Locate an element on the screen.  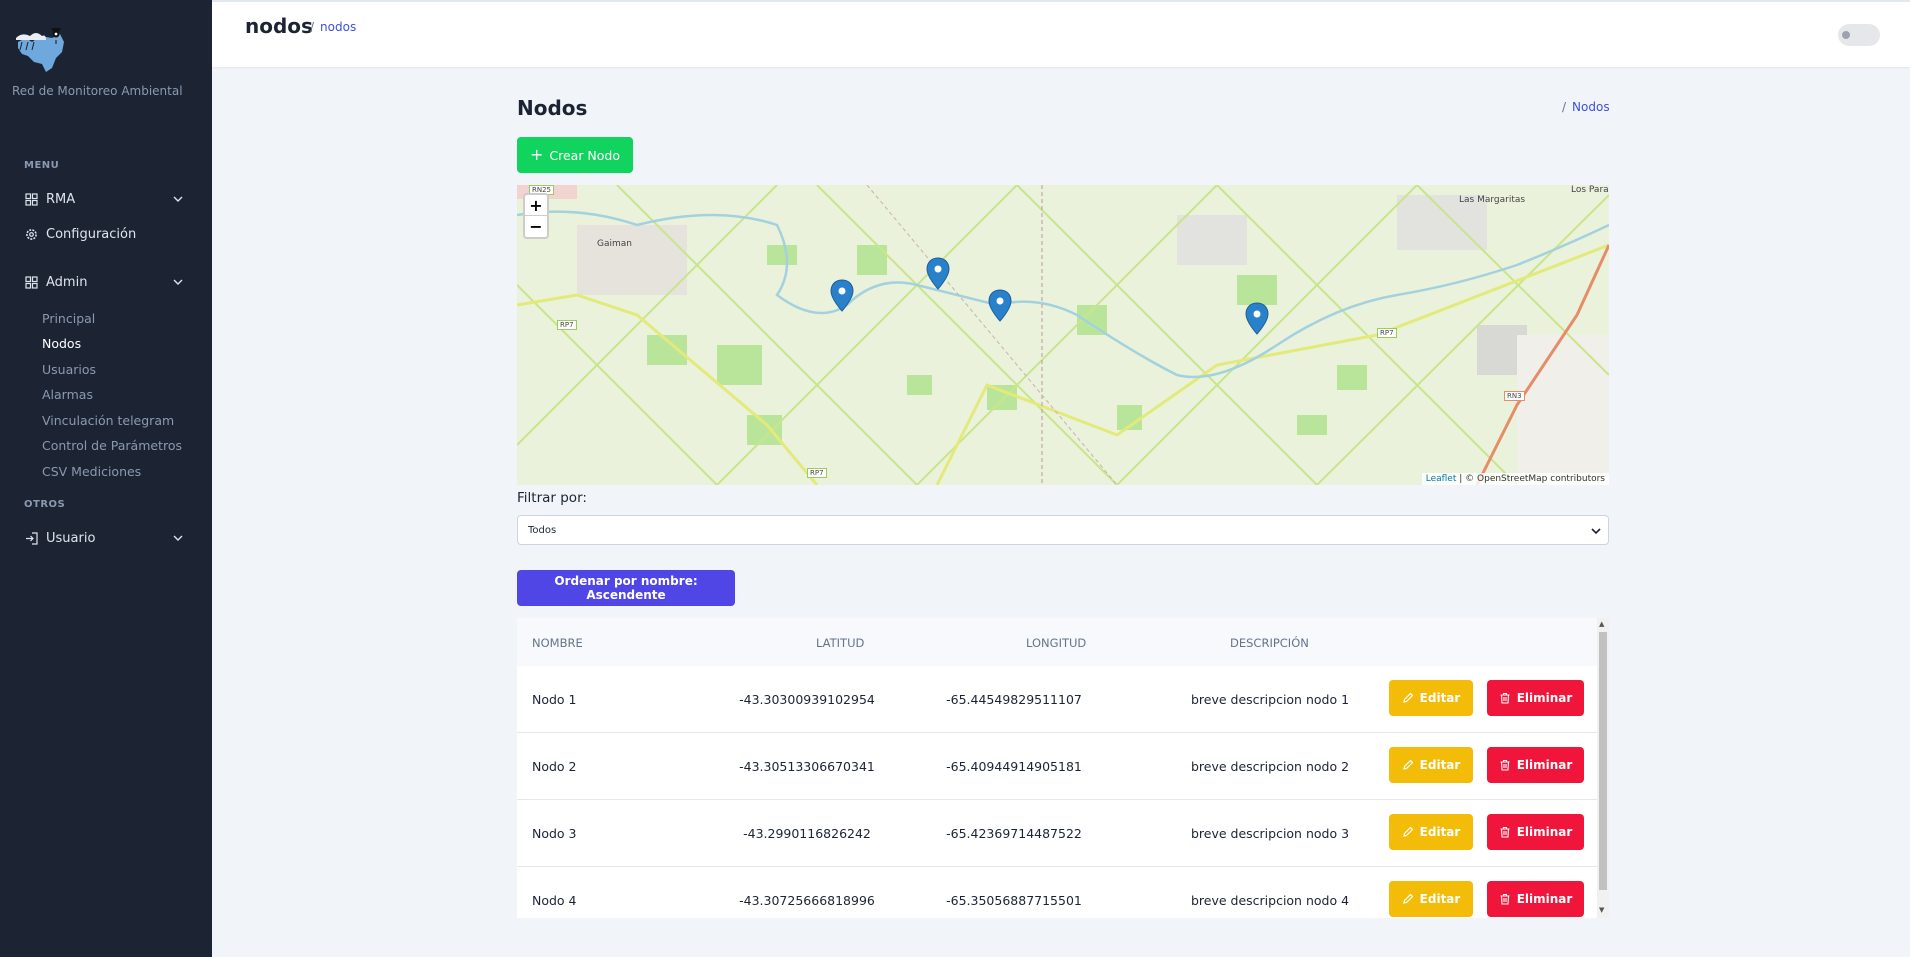
gear-icon is located at coordinates (31, 234).